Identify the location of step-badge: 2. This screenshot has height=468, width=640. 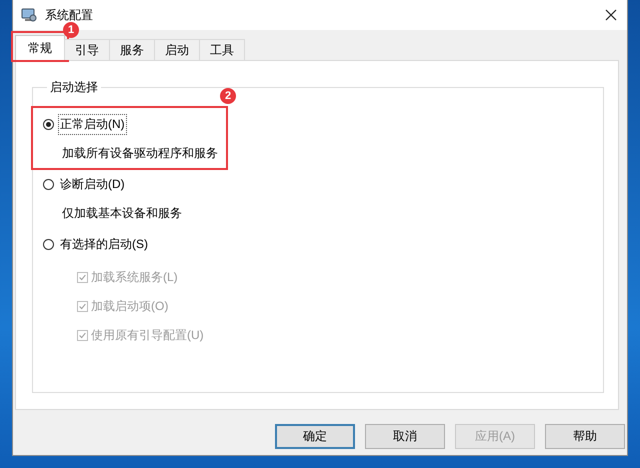
(228, 96).